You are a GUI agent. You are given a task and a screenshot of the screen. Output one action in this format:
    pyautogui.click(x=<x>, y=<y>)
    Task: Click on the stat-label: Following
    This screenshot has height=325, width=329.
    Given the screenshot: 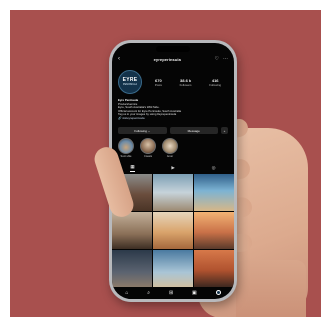 What is the action you would take?
    pyautogui.click(x=215, y=84)
    